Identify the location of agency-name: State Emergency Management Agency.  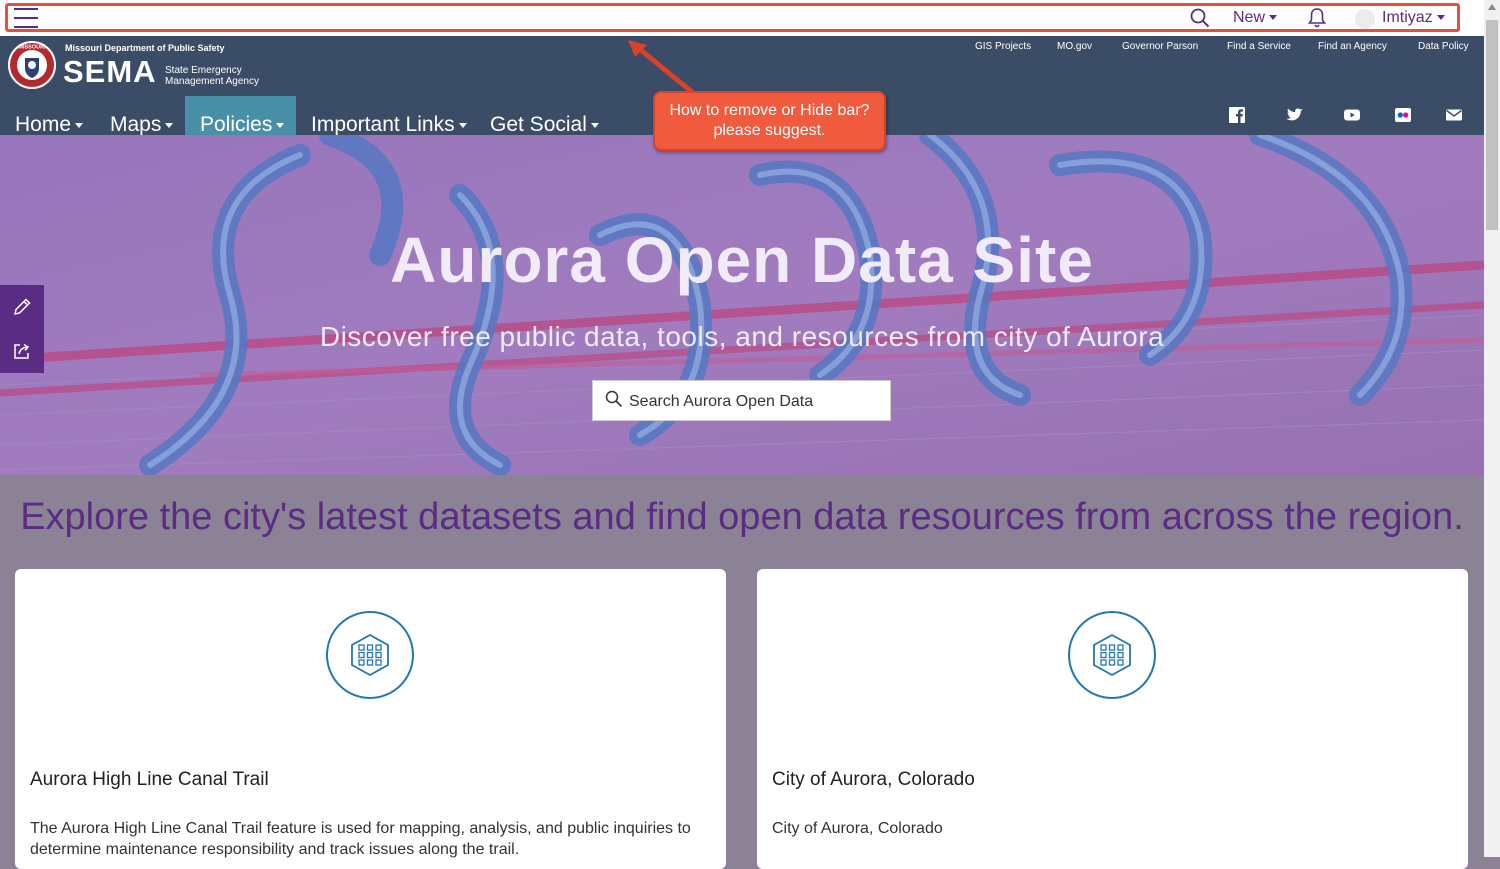
(212, 76).